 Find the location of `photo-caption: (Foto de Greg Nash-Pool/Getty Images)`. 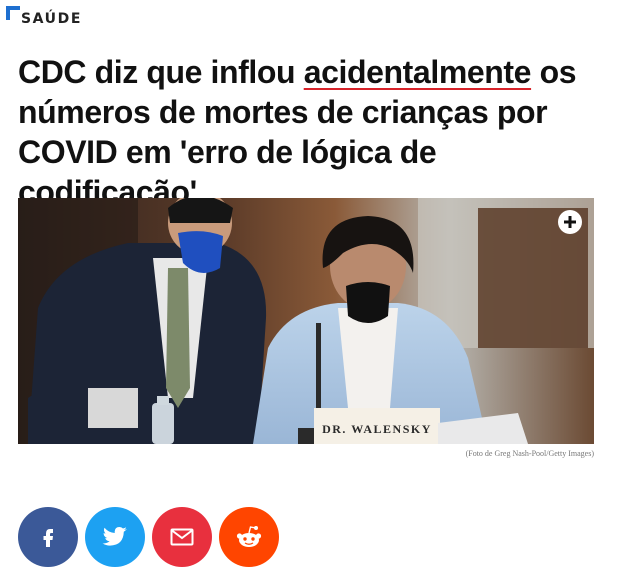

photo-caption: (Foto de Greg Nash-Pool/Getty Images) is located at coordinates (529, 453).